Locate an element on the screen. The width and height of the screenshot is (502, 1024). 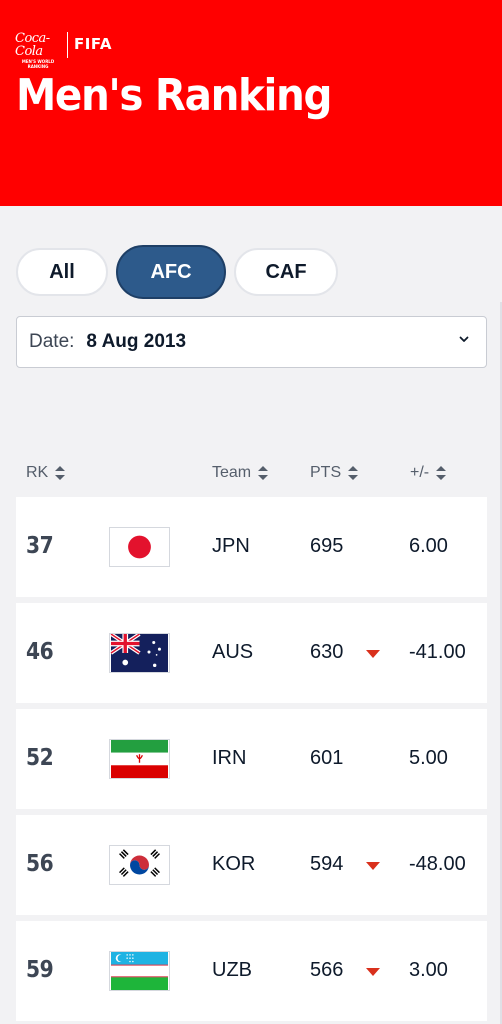
japan-flag-icon is located at coordinates (139, 547).